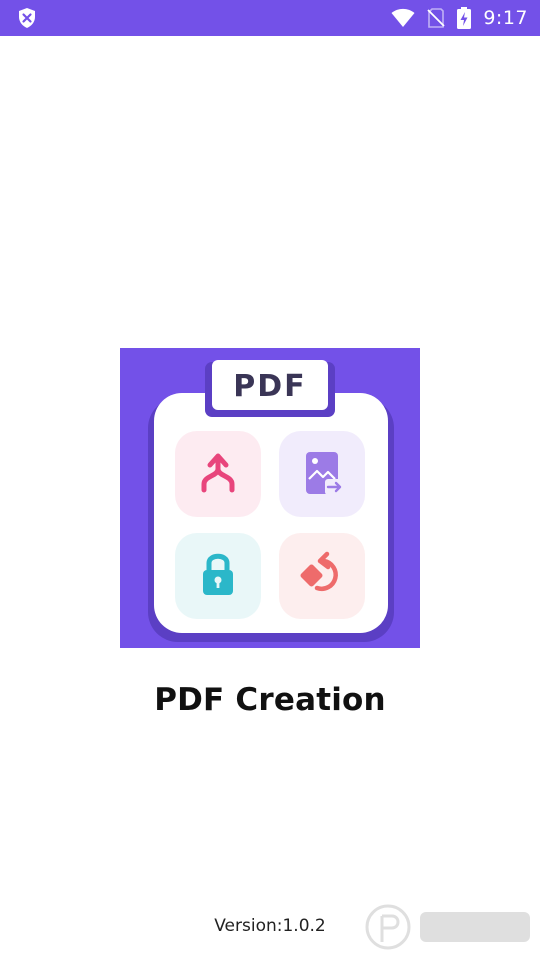  I want to click on watermark-logo, so click(449, 927).